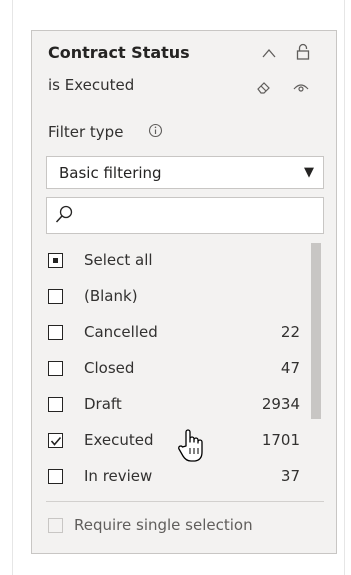  I want to click on list-item-count: 22, so click(290, 332).